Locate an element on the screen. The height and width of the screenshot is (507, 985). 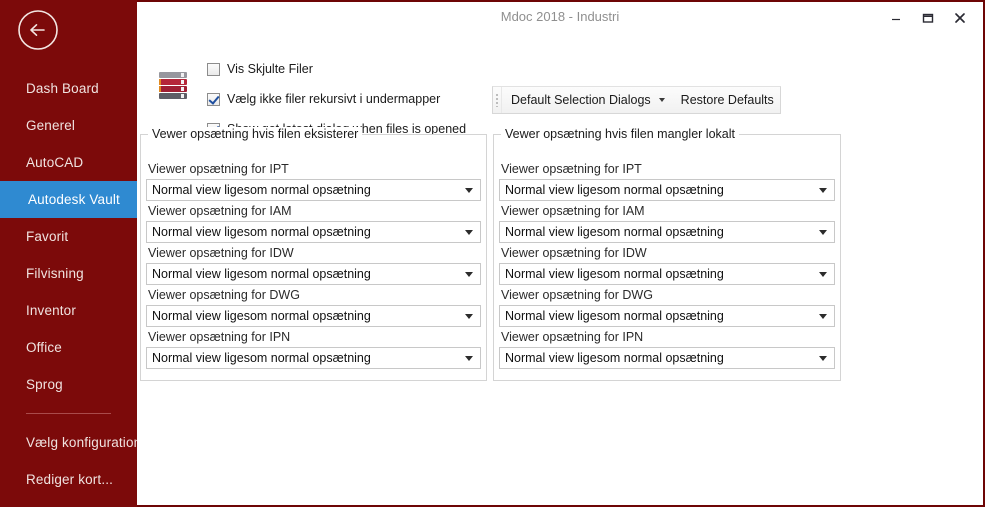
maximize-icon is located at coordinates (928, 18).